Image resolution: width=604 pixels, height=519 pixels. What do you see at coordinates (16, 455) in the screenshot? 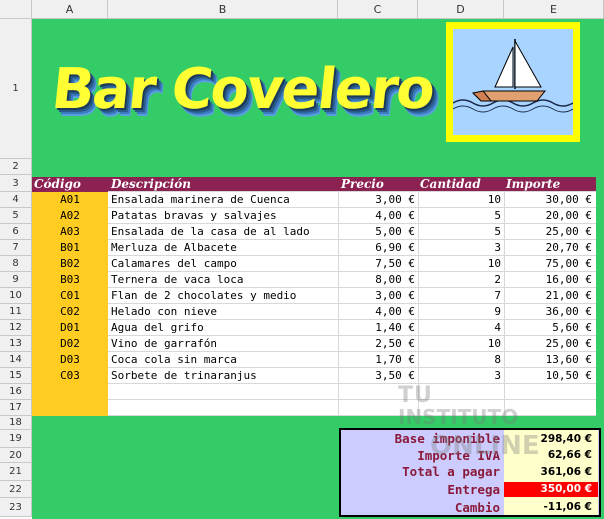
I see `row-header-20: 20` at bounding box center [16, 455].